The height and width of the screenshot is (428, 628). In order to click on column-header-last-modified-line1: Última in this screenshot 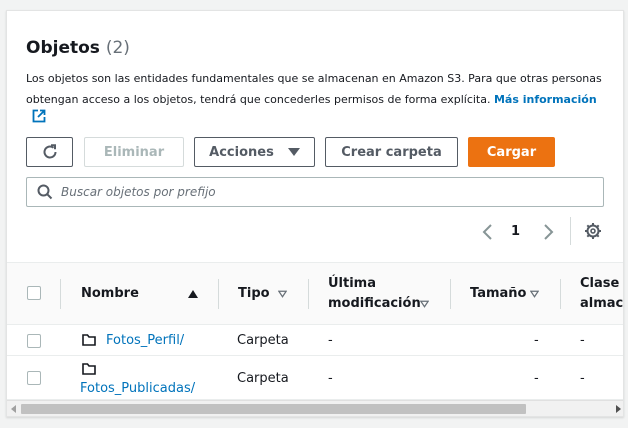, I will do `click(352, 284)`.